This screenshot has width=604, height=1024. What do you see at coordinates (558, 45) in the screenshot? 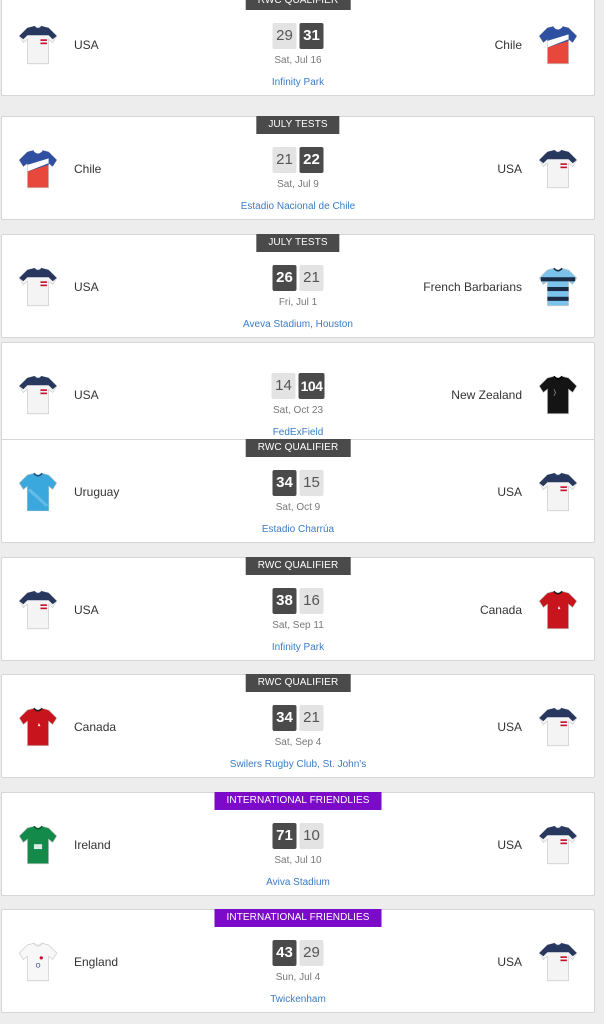
I see `chile-jersey-icon` at bounding box center [558, 45].